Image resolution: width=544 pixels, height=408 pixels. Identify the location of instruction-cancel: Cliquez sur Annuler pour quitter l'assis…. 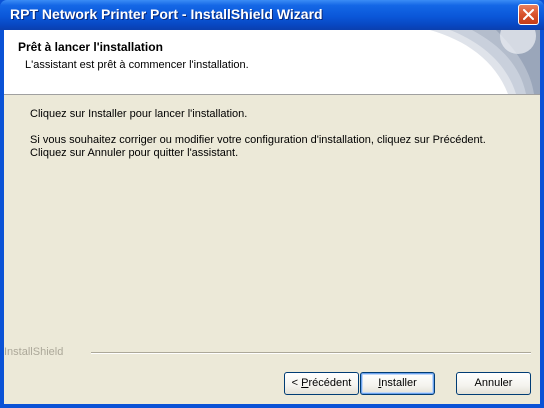
(134, 153).